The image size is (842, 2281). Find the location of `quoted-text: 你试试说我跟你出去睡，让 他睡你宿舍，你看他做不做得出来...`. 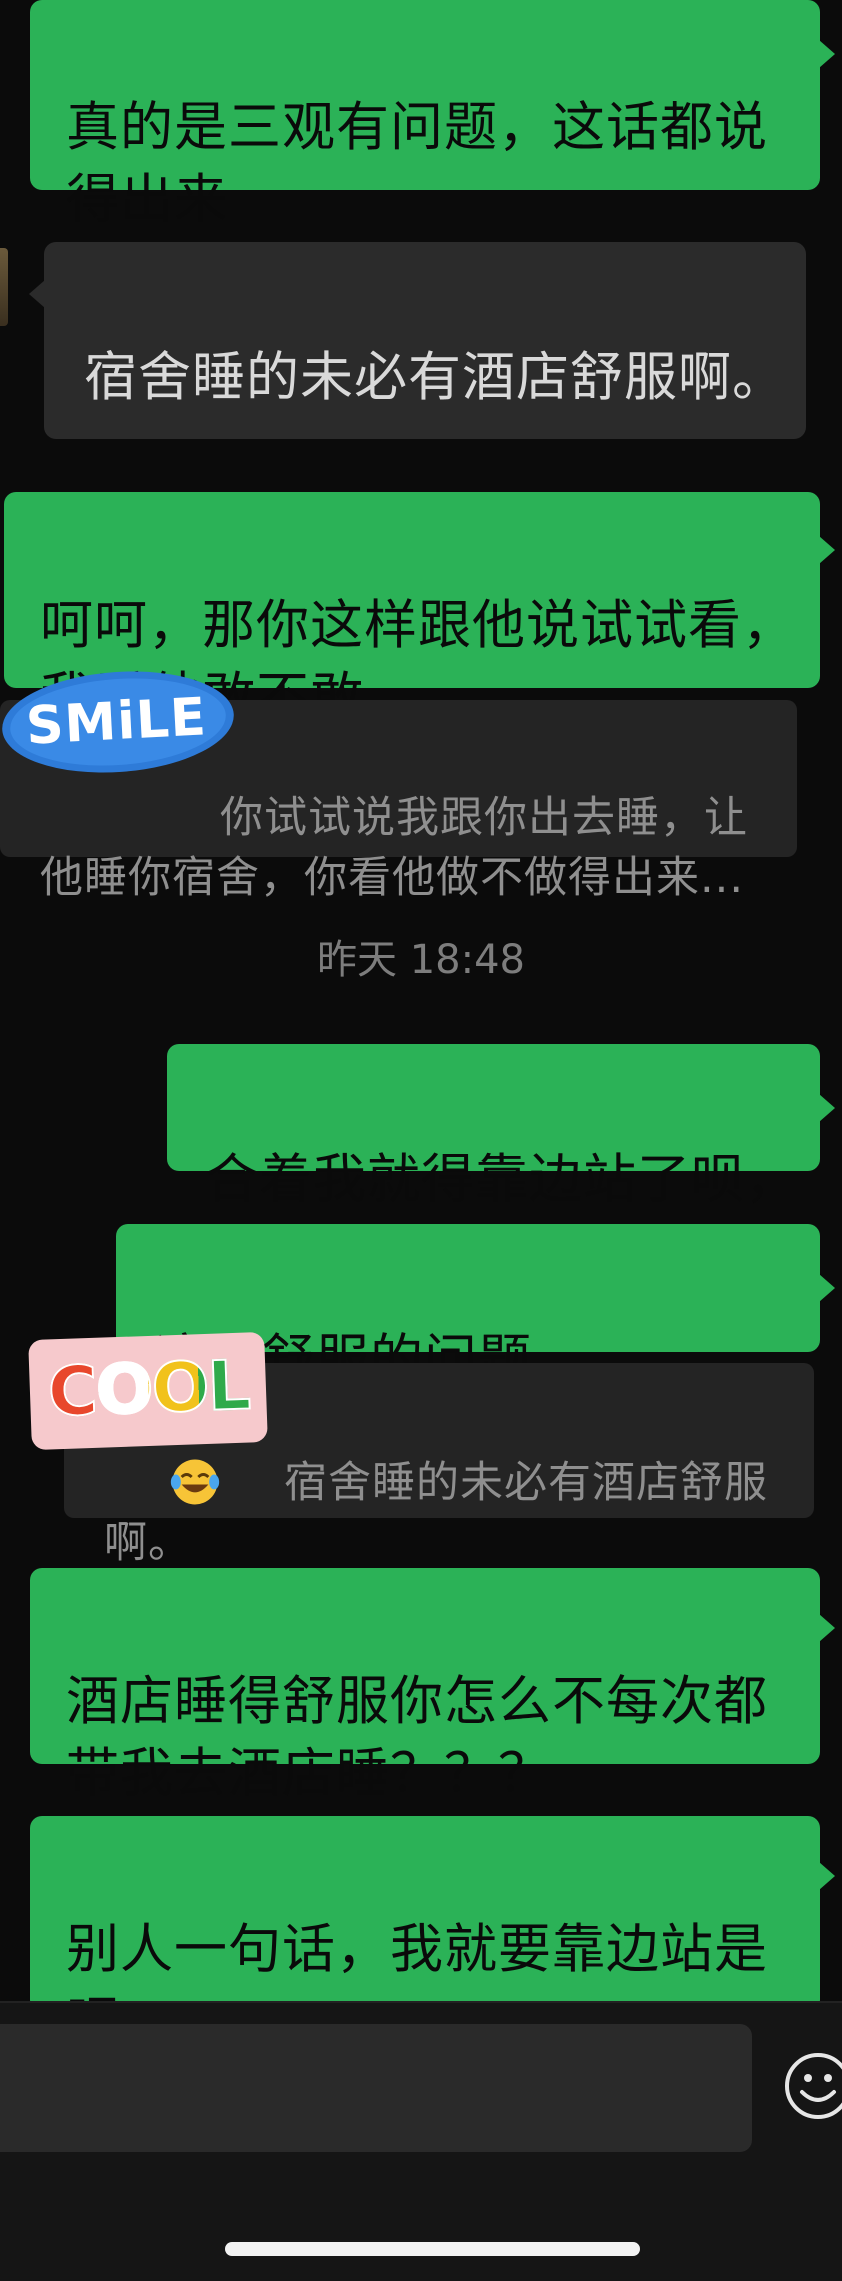

quoted-text: 你试试说我跟你出去睡，让 他睡你宿舍，你看他做不做得出来... is located at coordinates (394, 848).